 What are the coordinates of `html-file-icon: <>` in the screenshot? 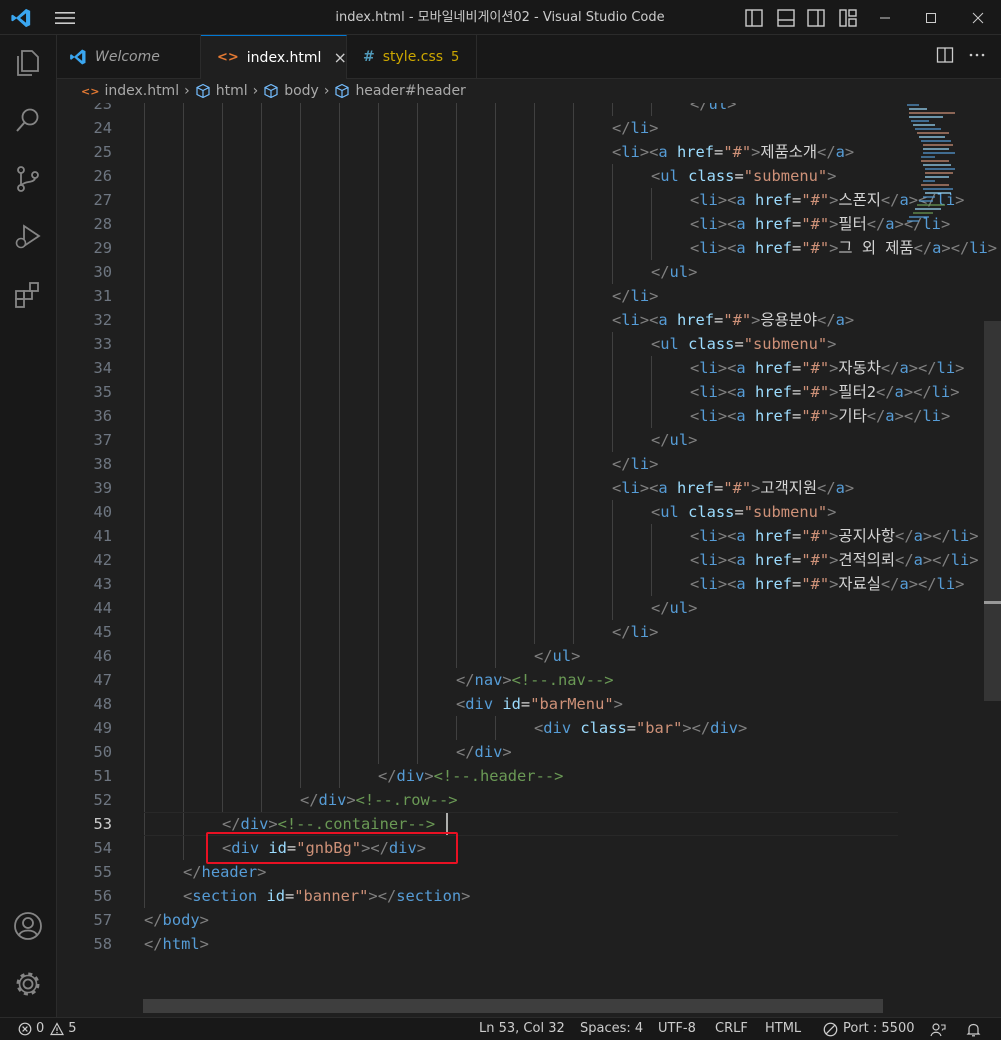 It's located at (90, 91).